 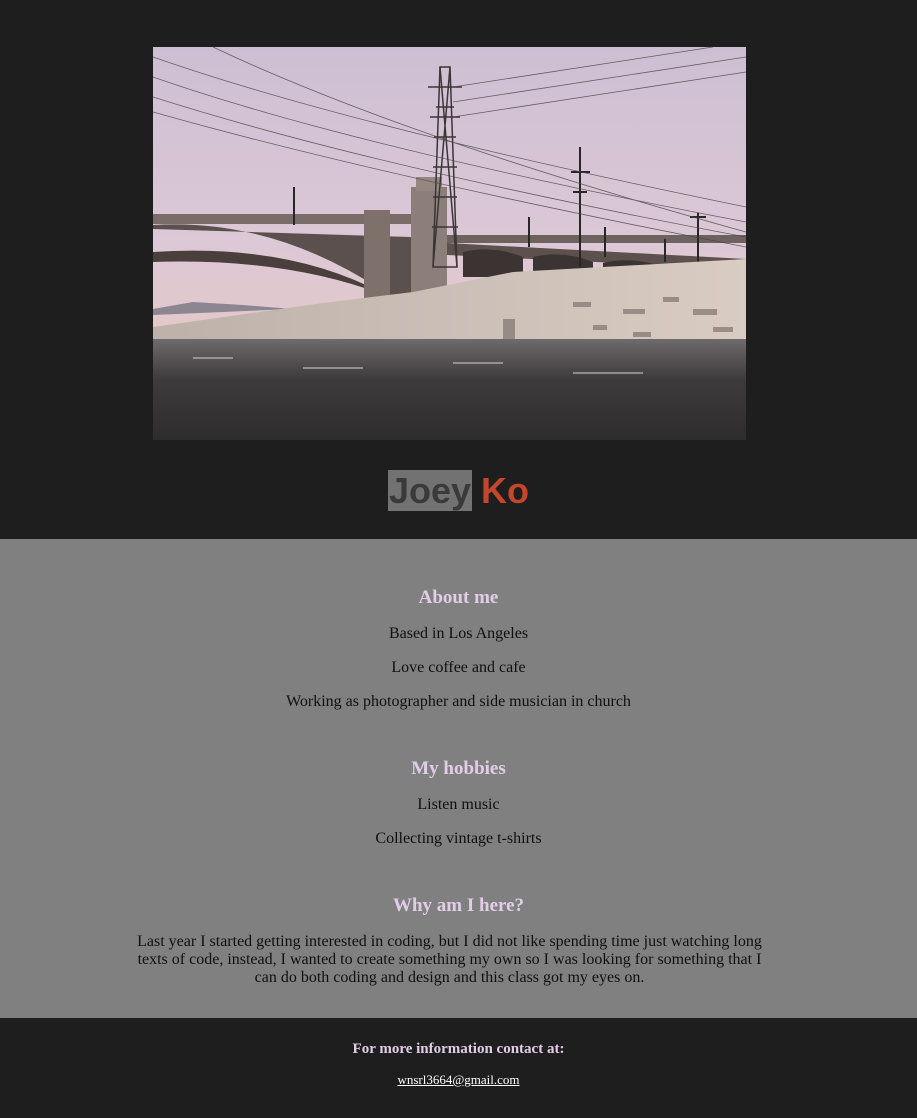 I want to click on site-title: Joey Ko, so click(x=458, y=491).